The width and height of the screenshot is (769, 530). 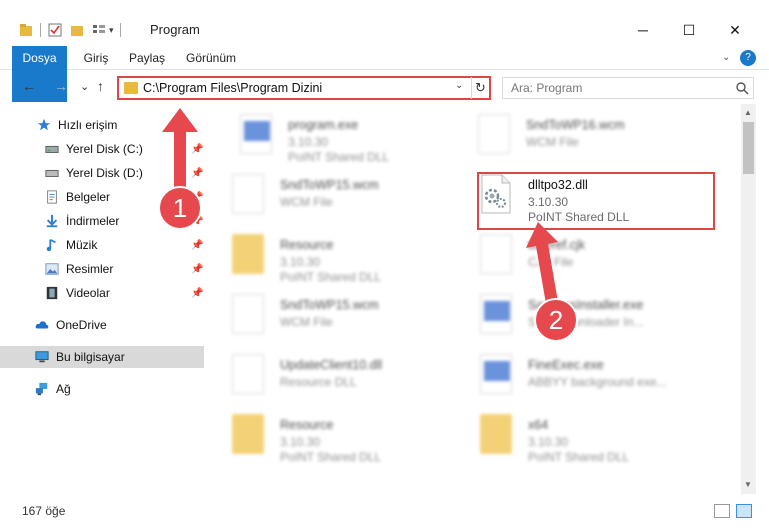 I want to click on vertical-scrollbar: ▲ ▼, so click(x=748, y=299).